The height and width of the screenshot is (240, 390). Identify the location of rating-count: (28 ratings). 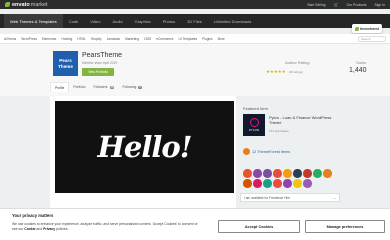
(295, 72).